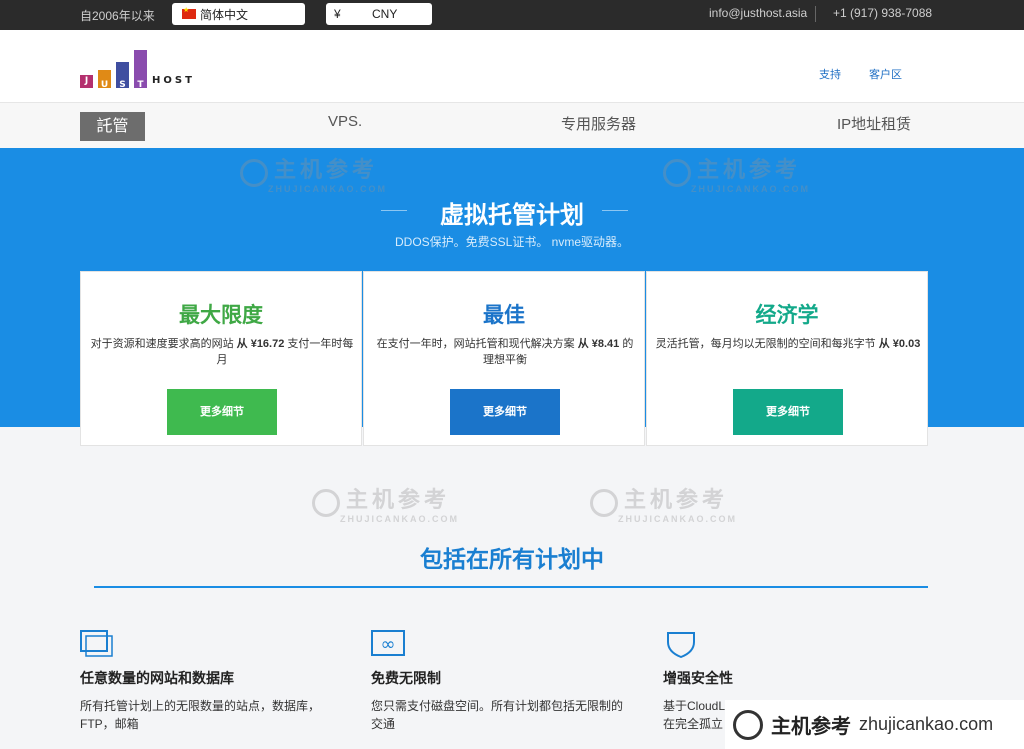 The height and width of the screenshot is (749, 1024). Describe the element at coordinates (475, 344) in the screenshot. I see `plan-desc-text: 在支付一年时，网站托管和现代解决方案` at that location.